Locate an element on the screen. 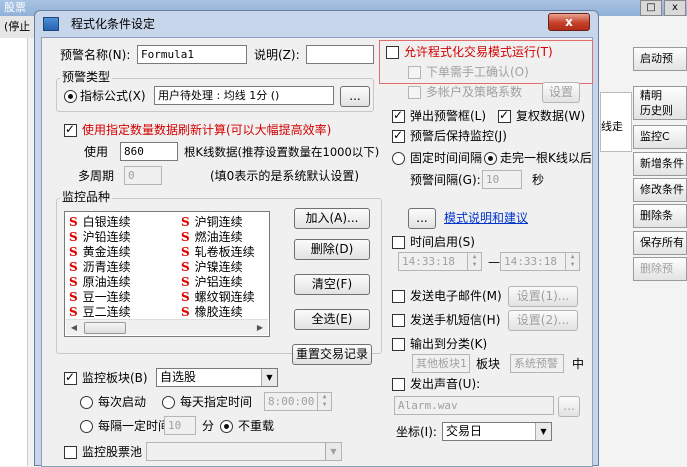  alert-interval-input: 10 is located at coordinates (502, 179).